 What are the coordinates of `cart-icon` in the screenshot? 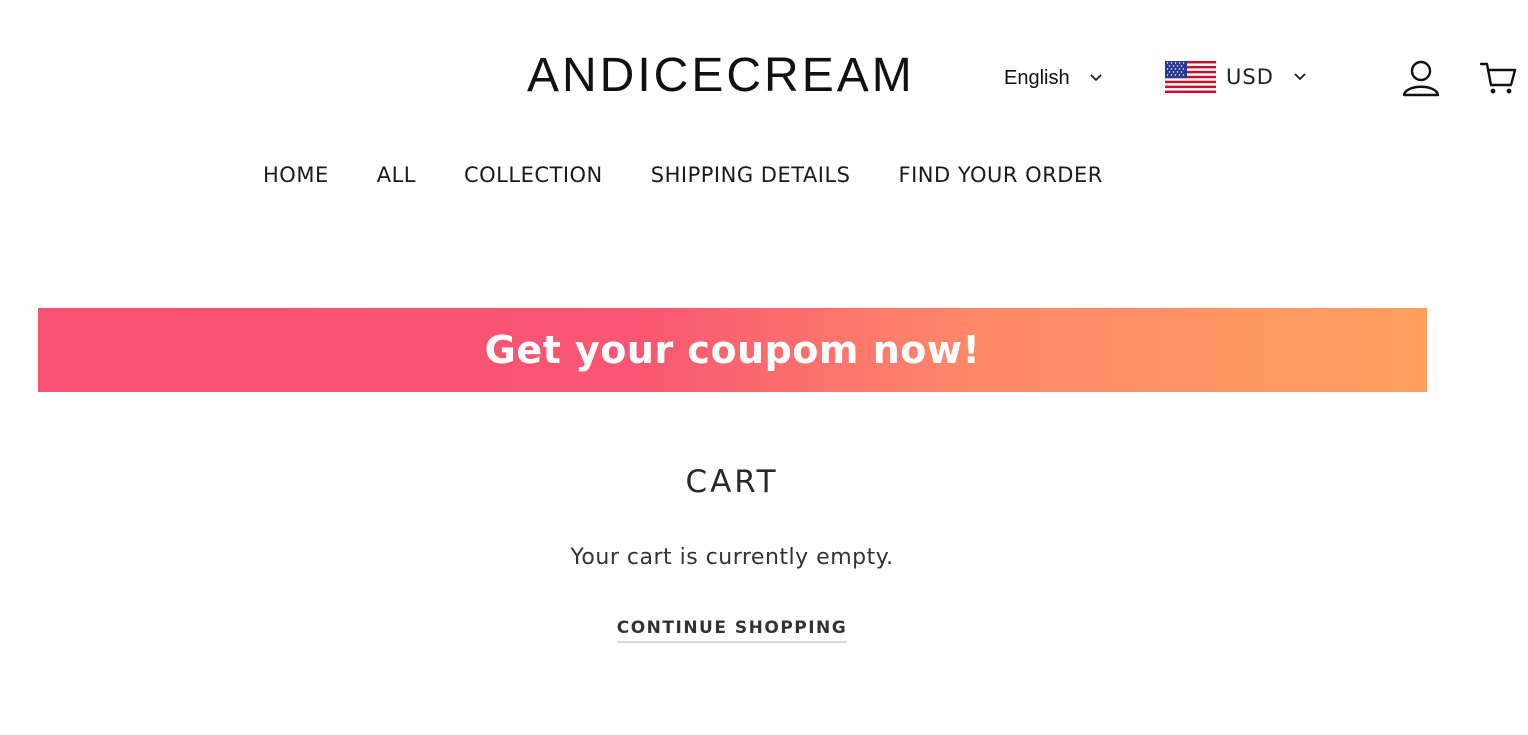 It's located at (1498, 78).